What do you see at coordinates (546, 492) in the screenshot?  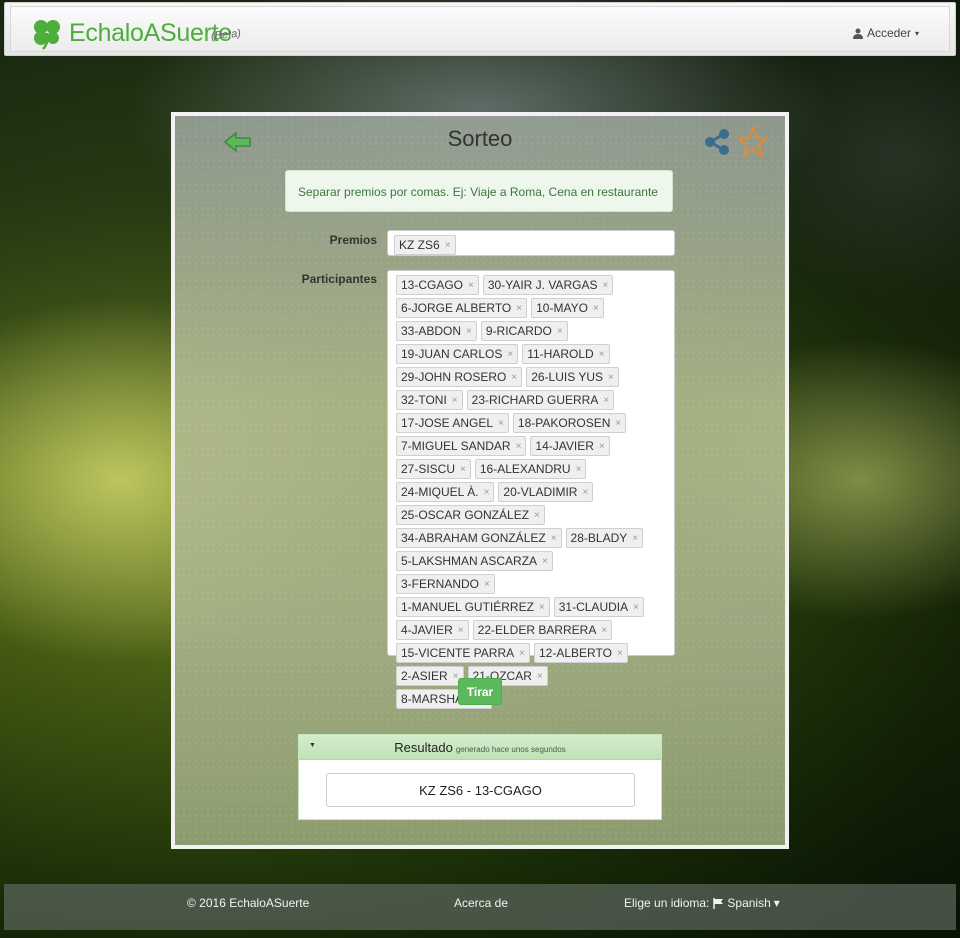 I see `participant-tag: 20-VLADIMIR ×` at bounding box center [546, 492].